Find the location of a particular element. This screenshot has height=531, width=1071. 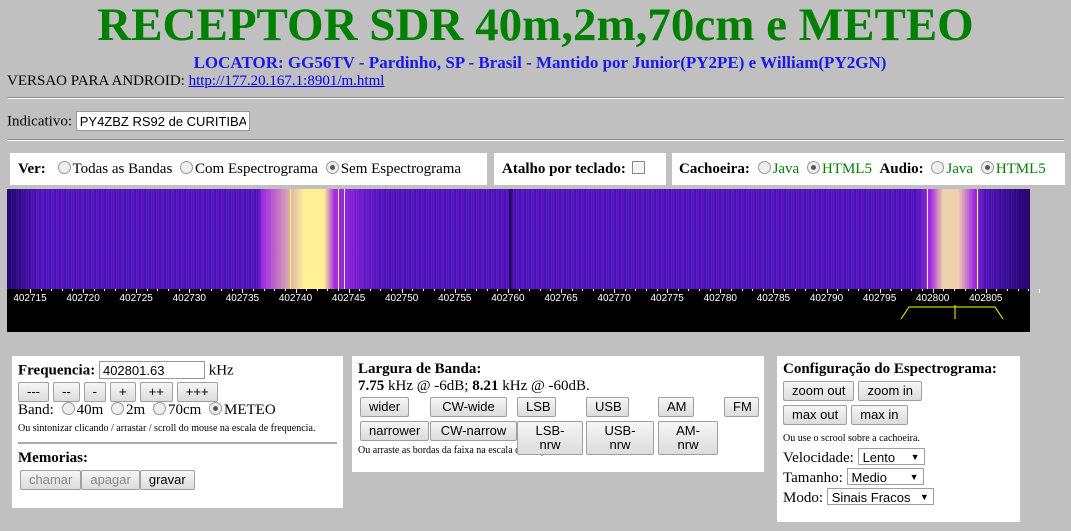

max-out-button: max out is located at coordinates (815, 415).